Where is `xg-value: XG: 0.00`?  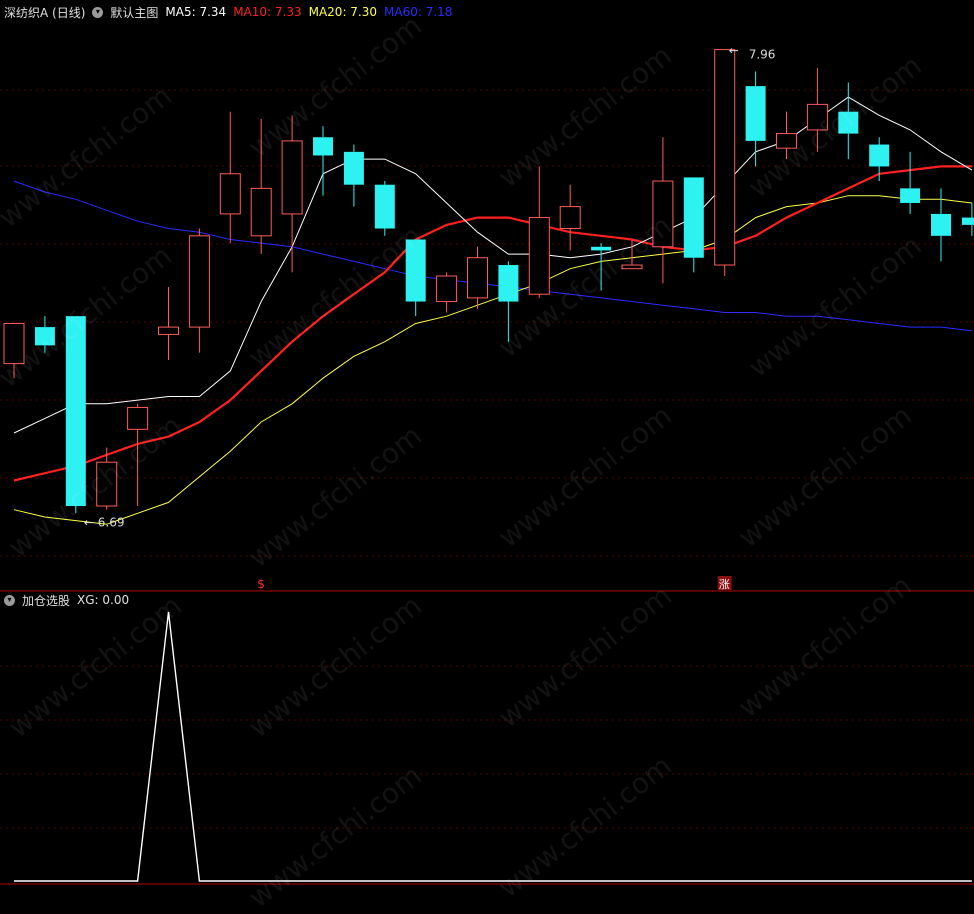
xg-value: XG: 0.00 is located at coordinates (103, 600).